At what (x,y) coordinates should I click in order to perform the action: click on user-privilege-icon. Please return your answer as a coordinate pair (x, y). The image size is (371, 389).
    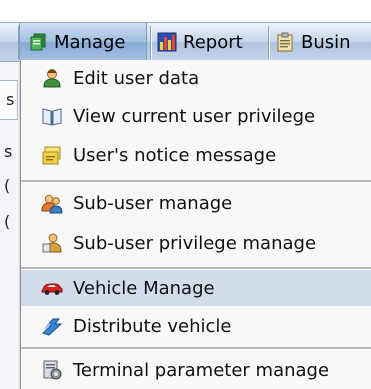
    Looking at the image, I should click on (52, 243).